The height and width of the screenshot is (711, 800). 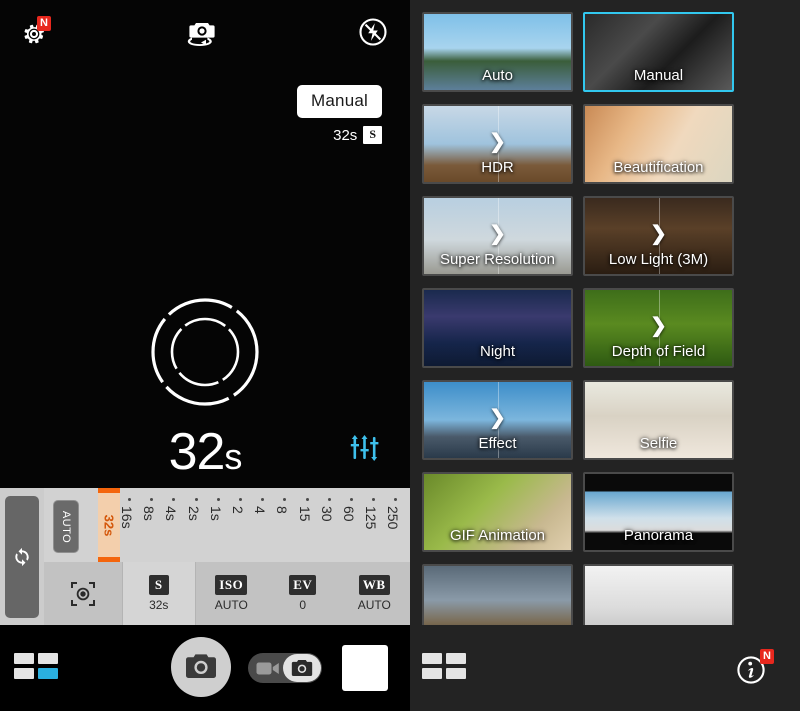 What do you see at coordinates (257, 501) in the screenshot?
I see `dial-tick-dots` at bounding box center [257, 501].